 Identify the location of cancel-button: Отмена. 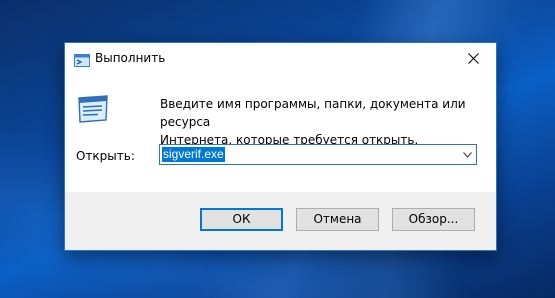
(337, 219).